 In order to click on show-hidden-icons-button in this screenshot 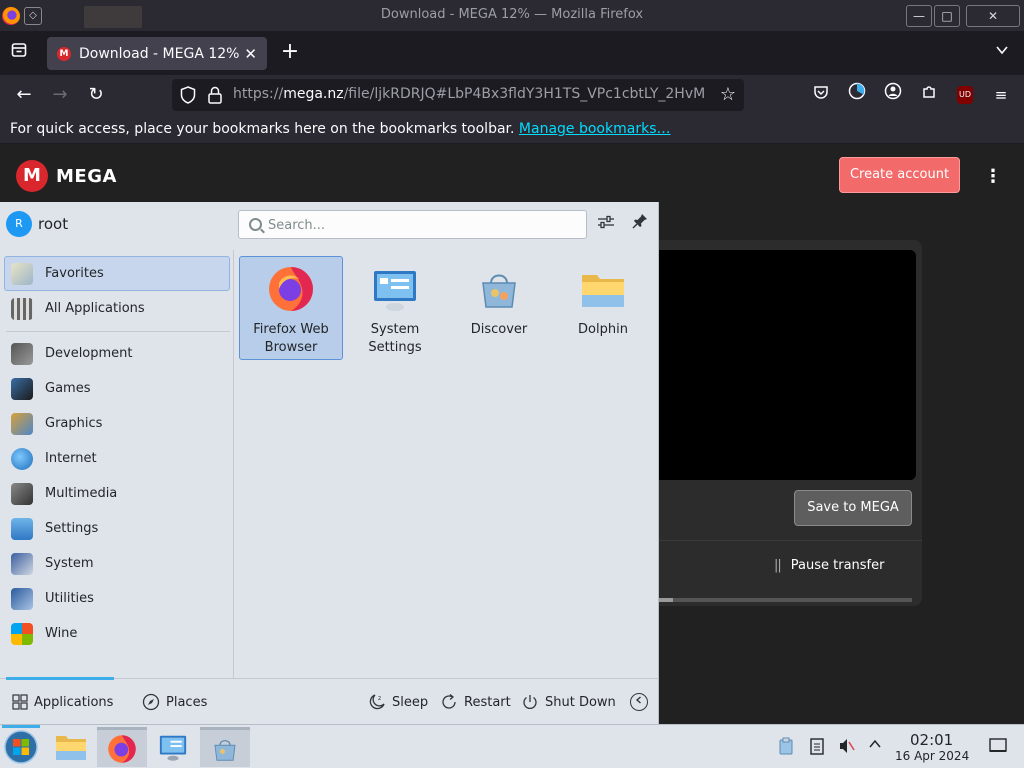, I will do `click(875, 747)`.